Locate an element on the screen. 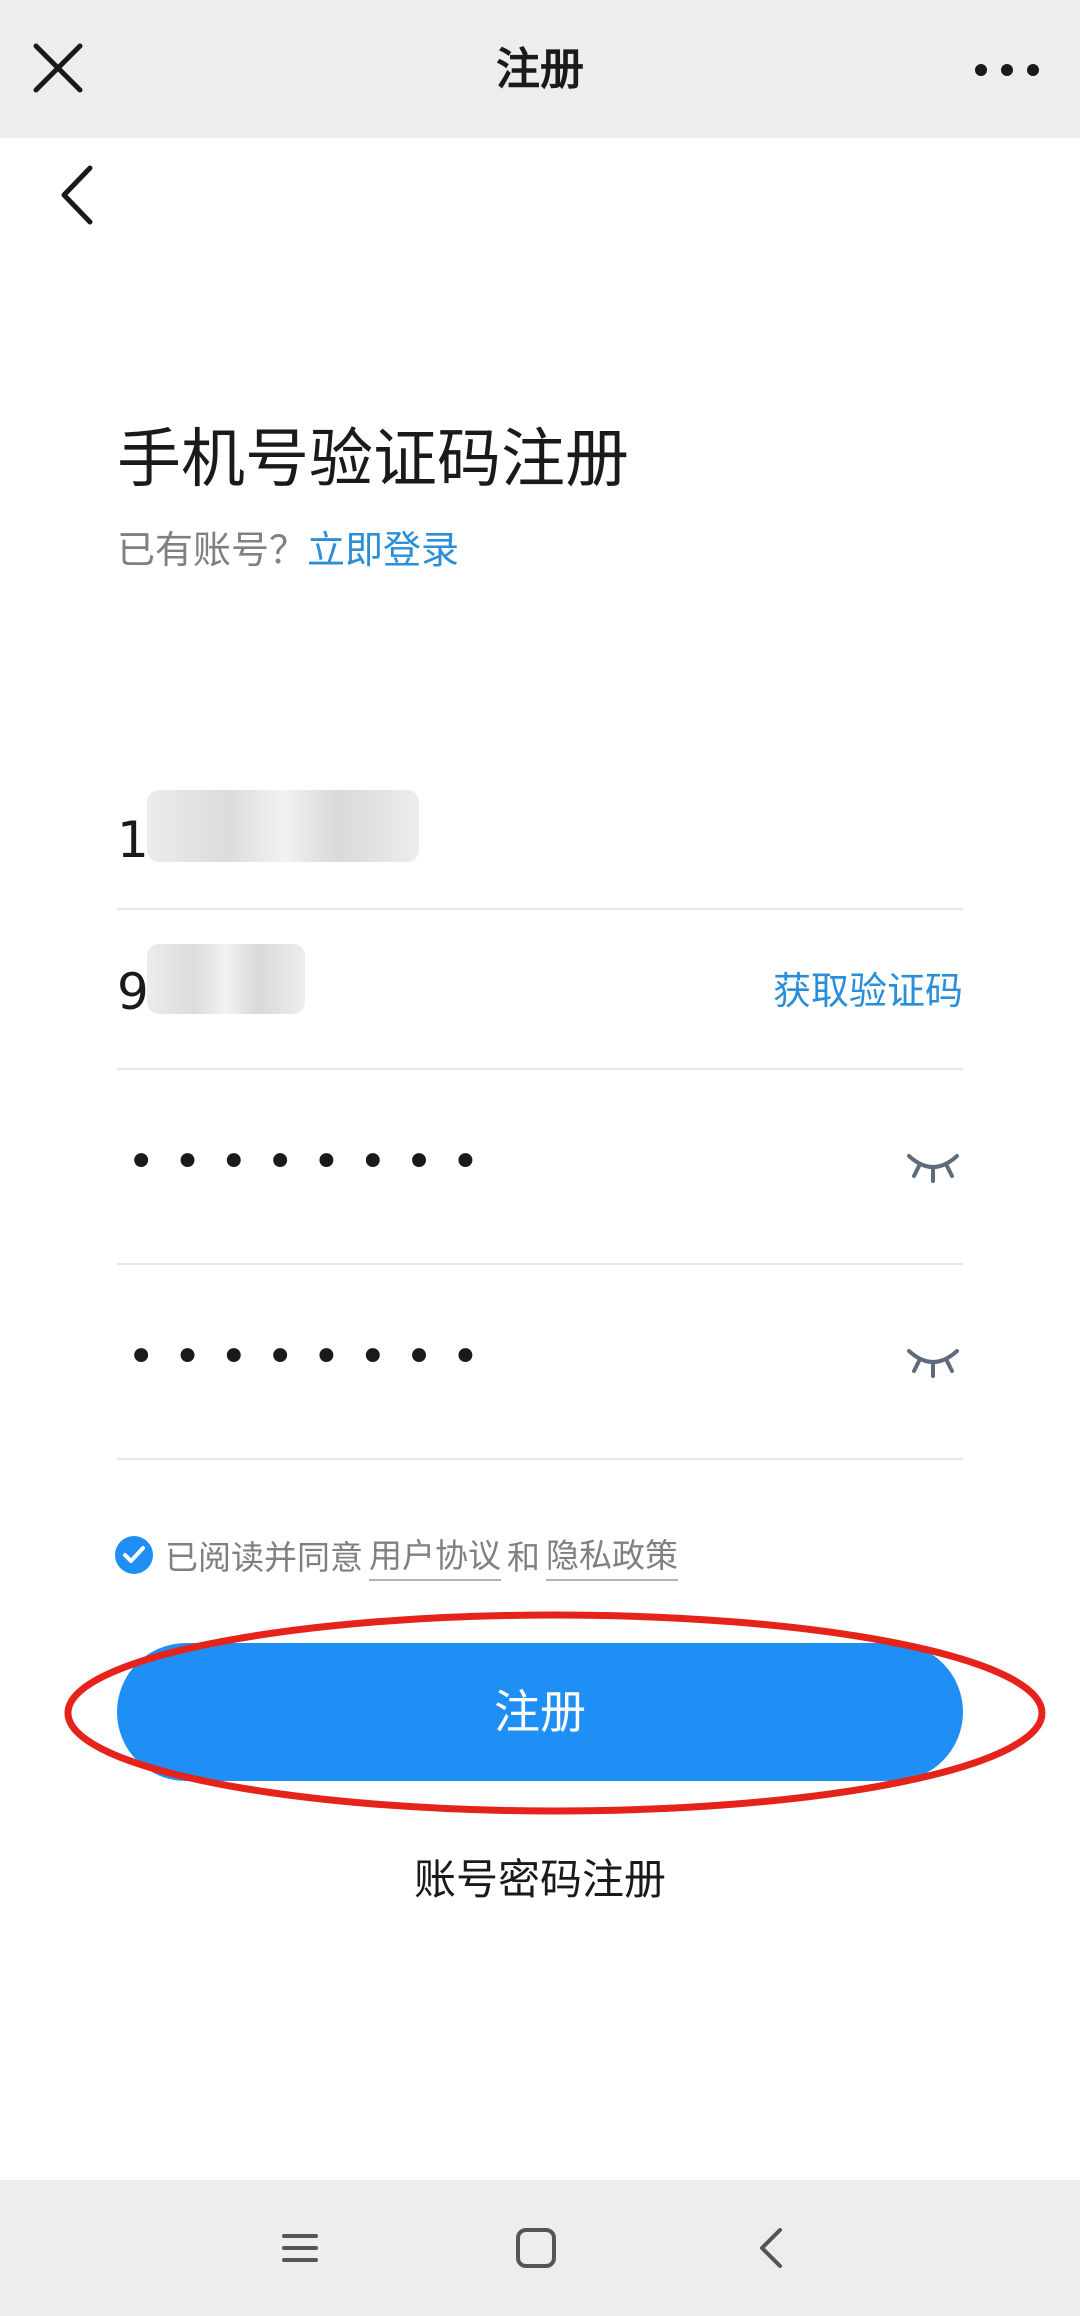  register-button: 注册 is located at coordinates (540, 1712).